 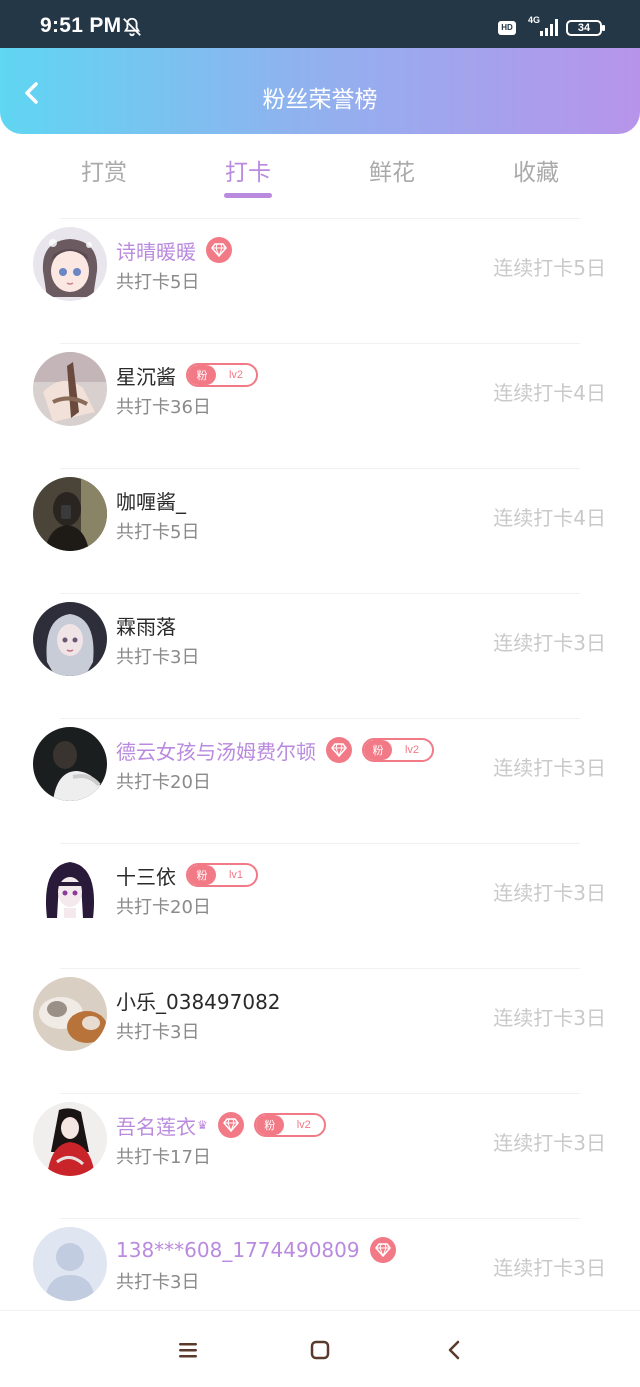 I want to click on name-line: 星沉酱 粉 lv2, so click(x=187, y=375).